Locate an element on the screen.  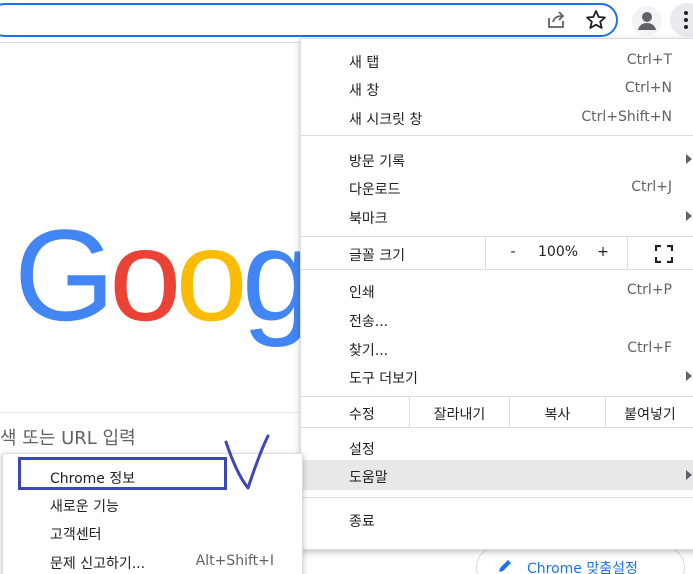
fullscreen-button is located at coordinates (660, 253).